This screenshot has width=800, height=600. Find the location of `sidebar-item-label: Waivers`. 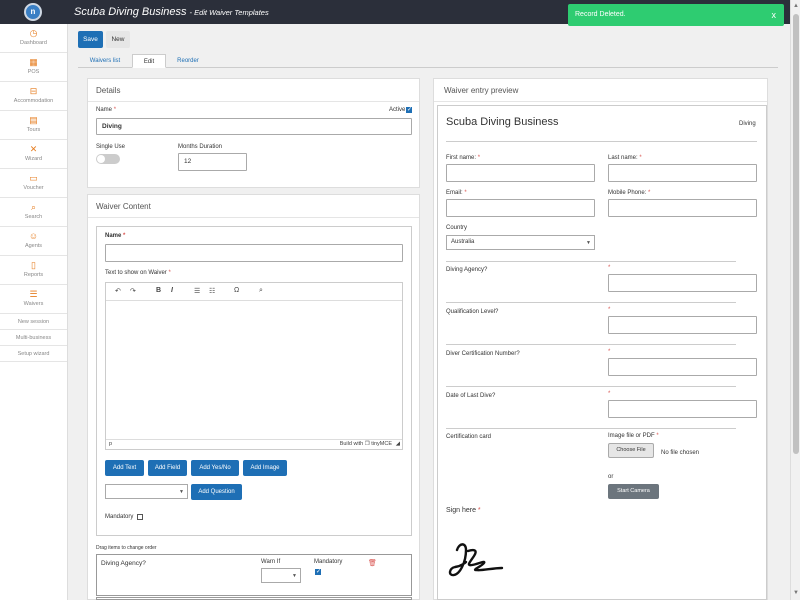

sidebar-item-label: Waivers is located at coordinates (33, 304).